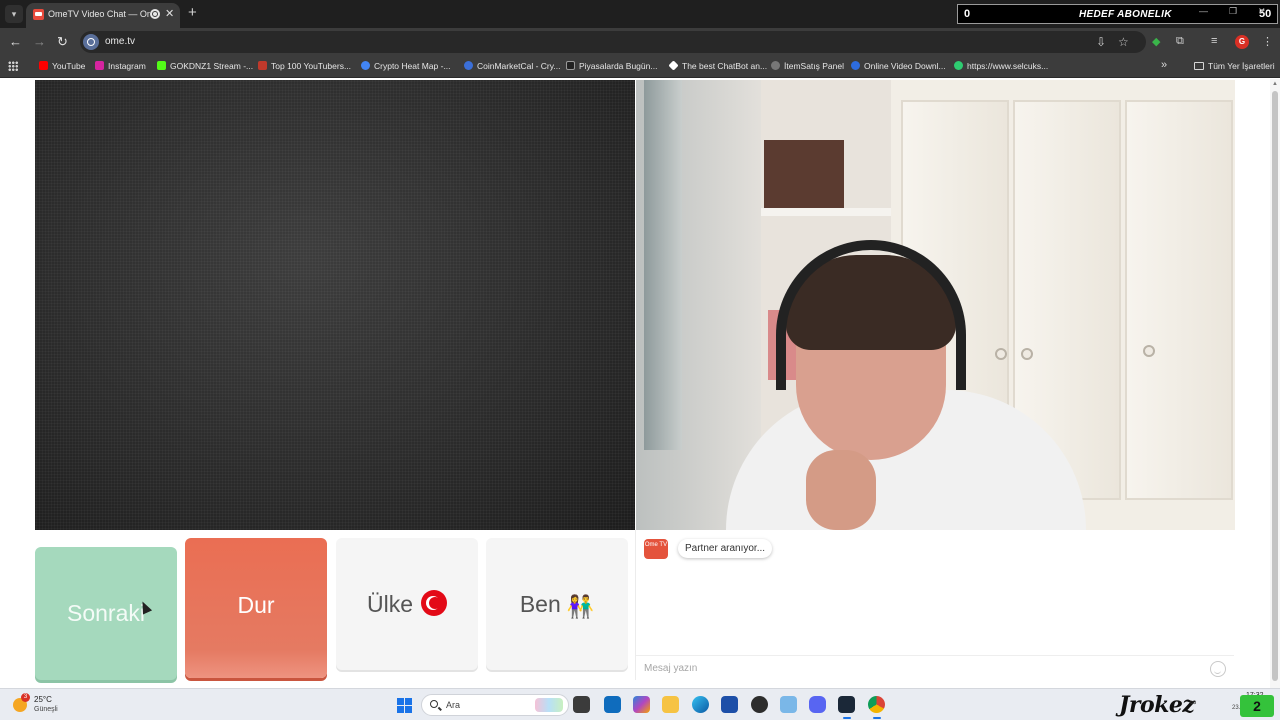 The width and height of the screenshot is (1280, 720). What do you see at coordinates (161, 65) in the screenshot?
I see `kick-icon` at bounding box center [161, 65].